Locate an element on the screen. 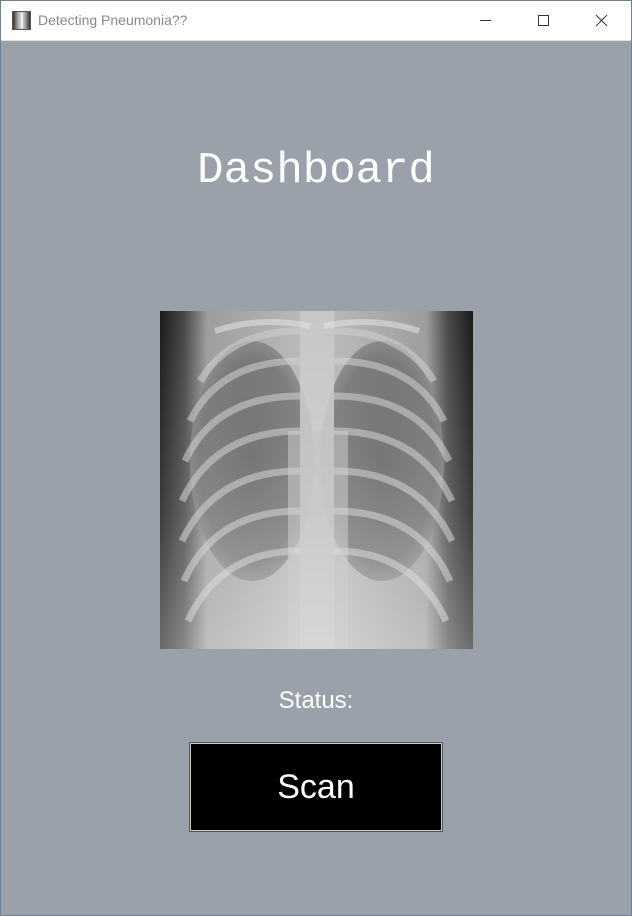 The image size is (632, 916). minimize-icon is located at coordinates (485, 20).